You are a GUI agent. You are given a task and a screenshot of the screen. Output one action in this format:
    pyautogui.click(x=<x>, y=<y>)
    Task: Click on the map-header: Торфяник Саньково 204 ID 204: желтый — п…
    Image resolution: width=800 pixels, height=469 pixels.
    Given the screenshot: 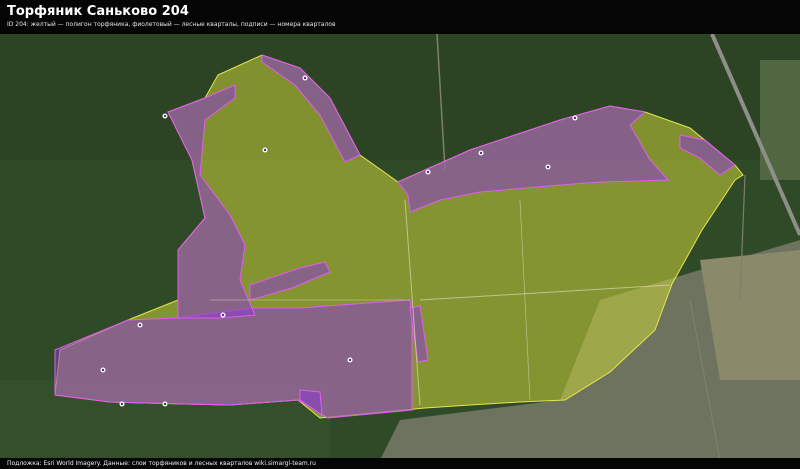 What is the action you would take?
    pyautogui.click(x=400, y=17)
    